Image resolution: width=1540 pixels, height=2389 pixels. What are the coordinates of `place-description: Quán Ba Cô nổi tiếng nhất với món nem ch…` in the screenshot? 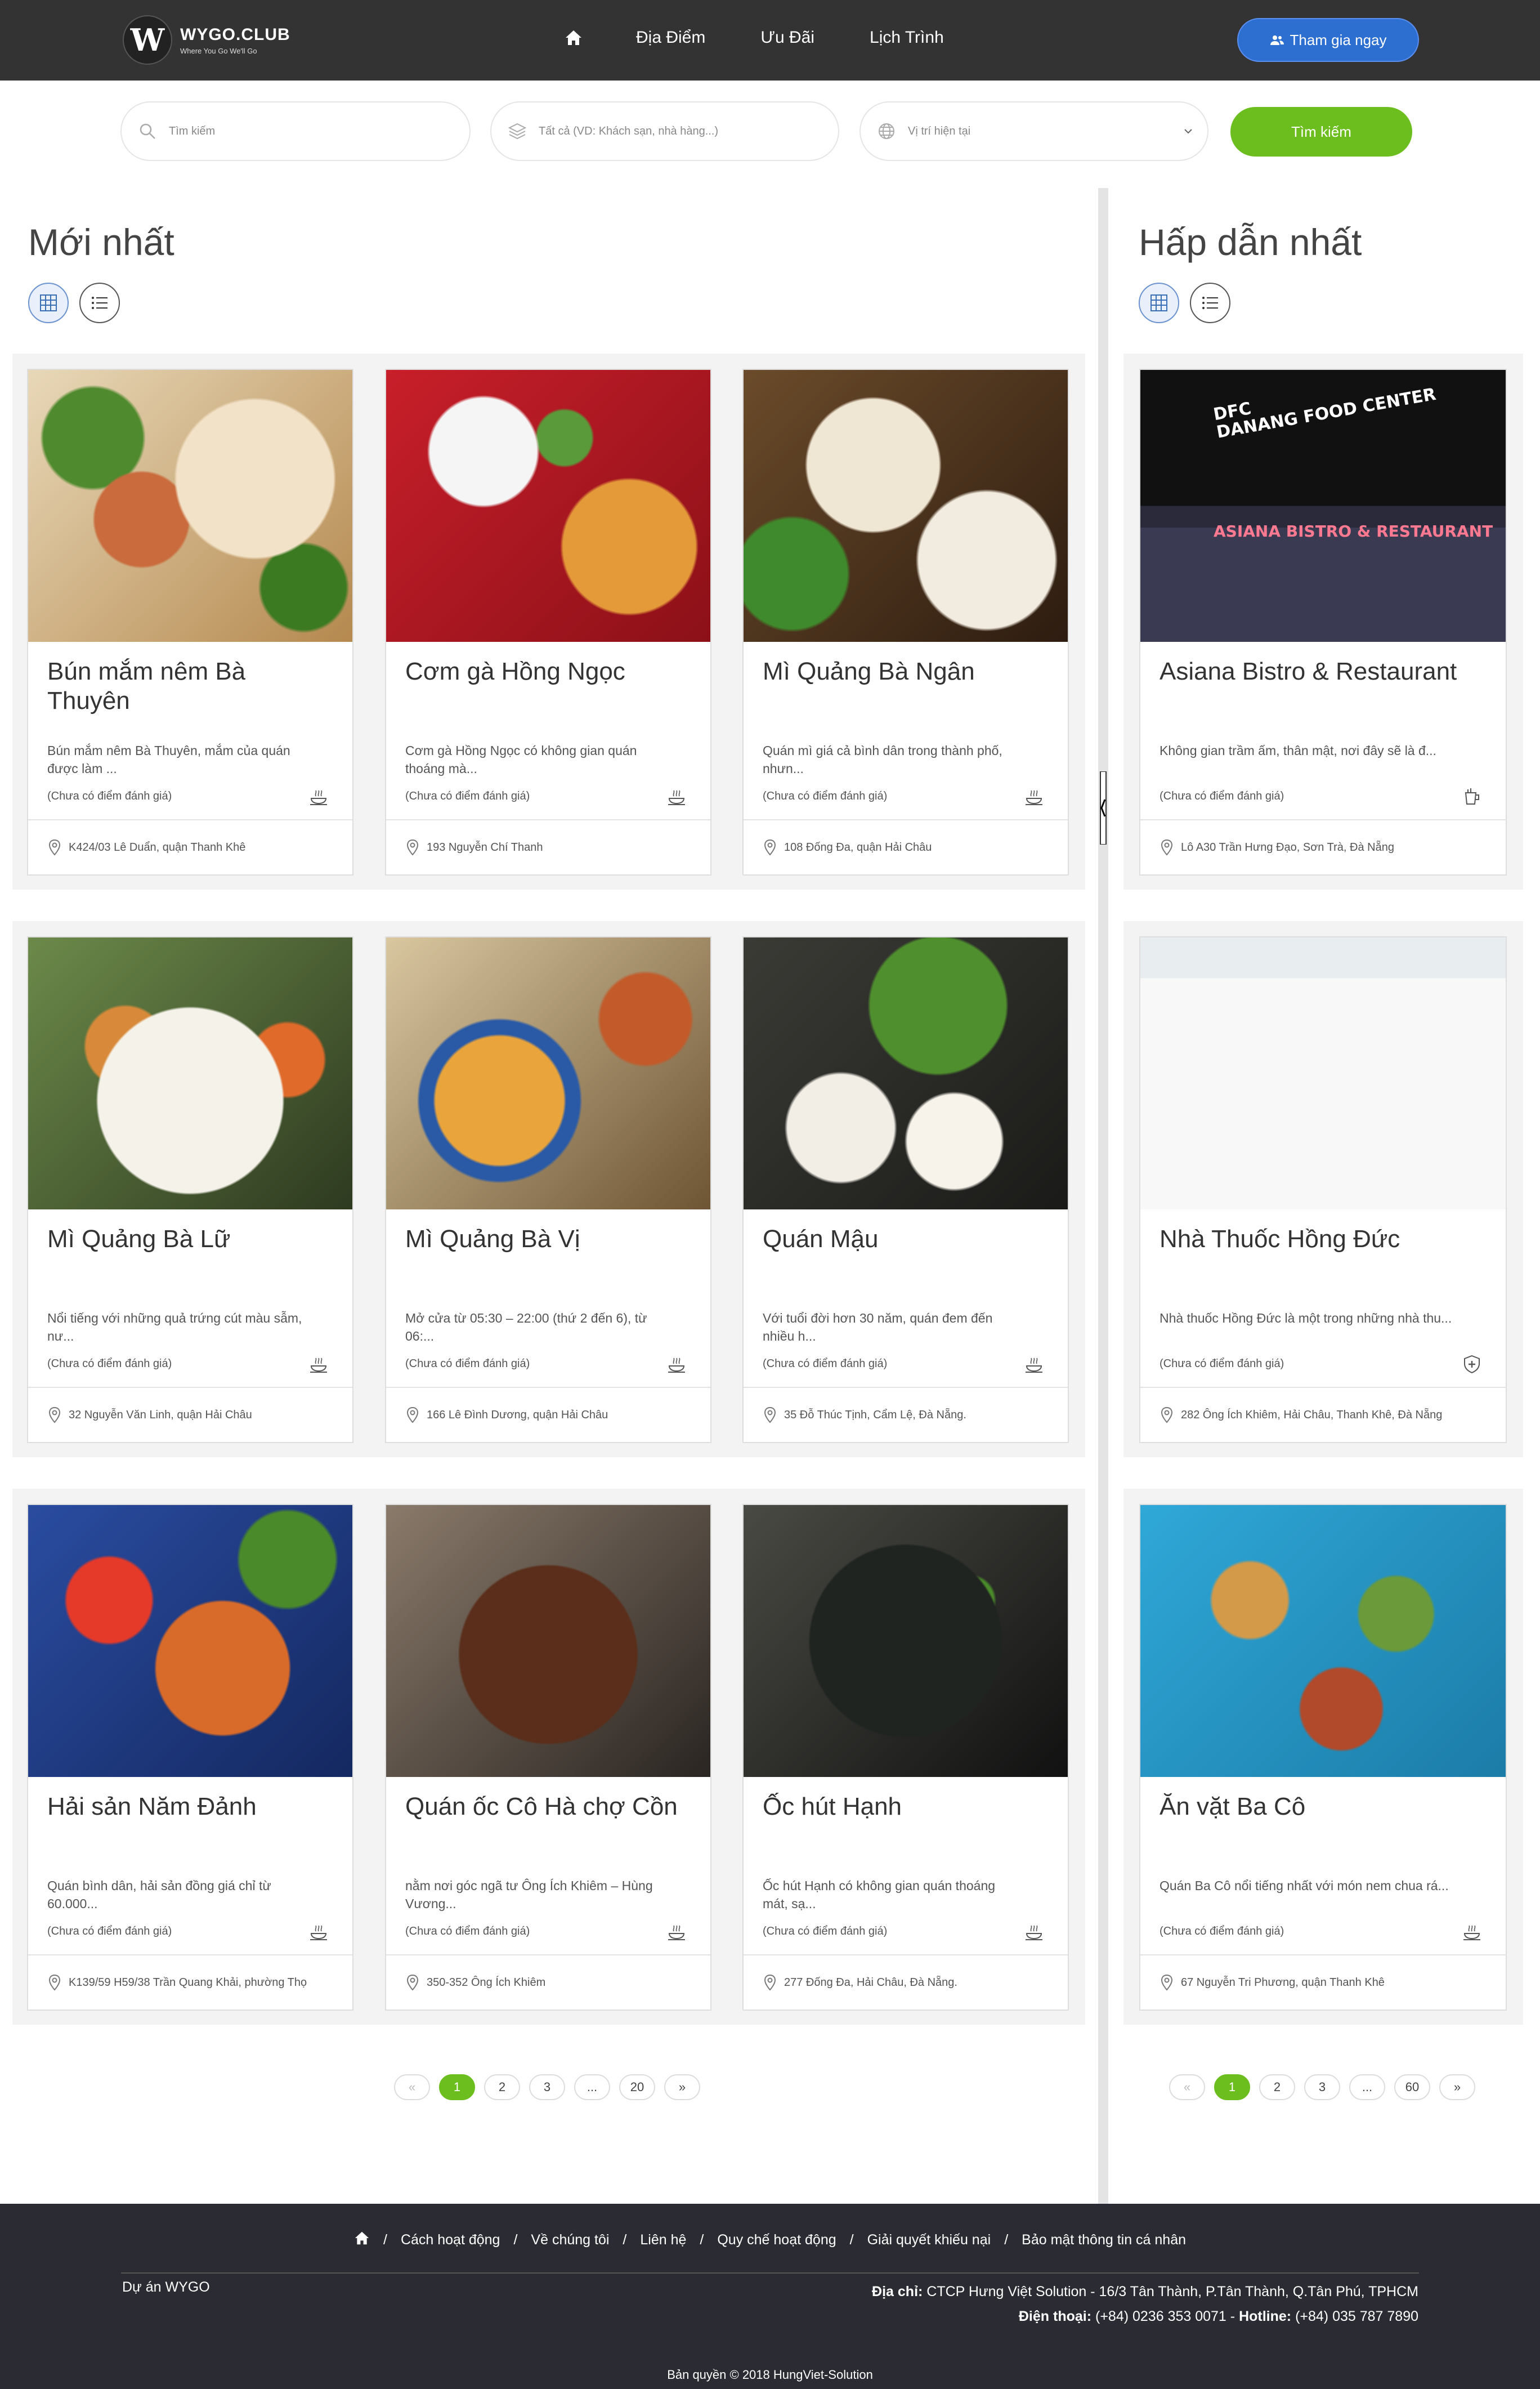 It's located at (1304, 1885).